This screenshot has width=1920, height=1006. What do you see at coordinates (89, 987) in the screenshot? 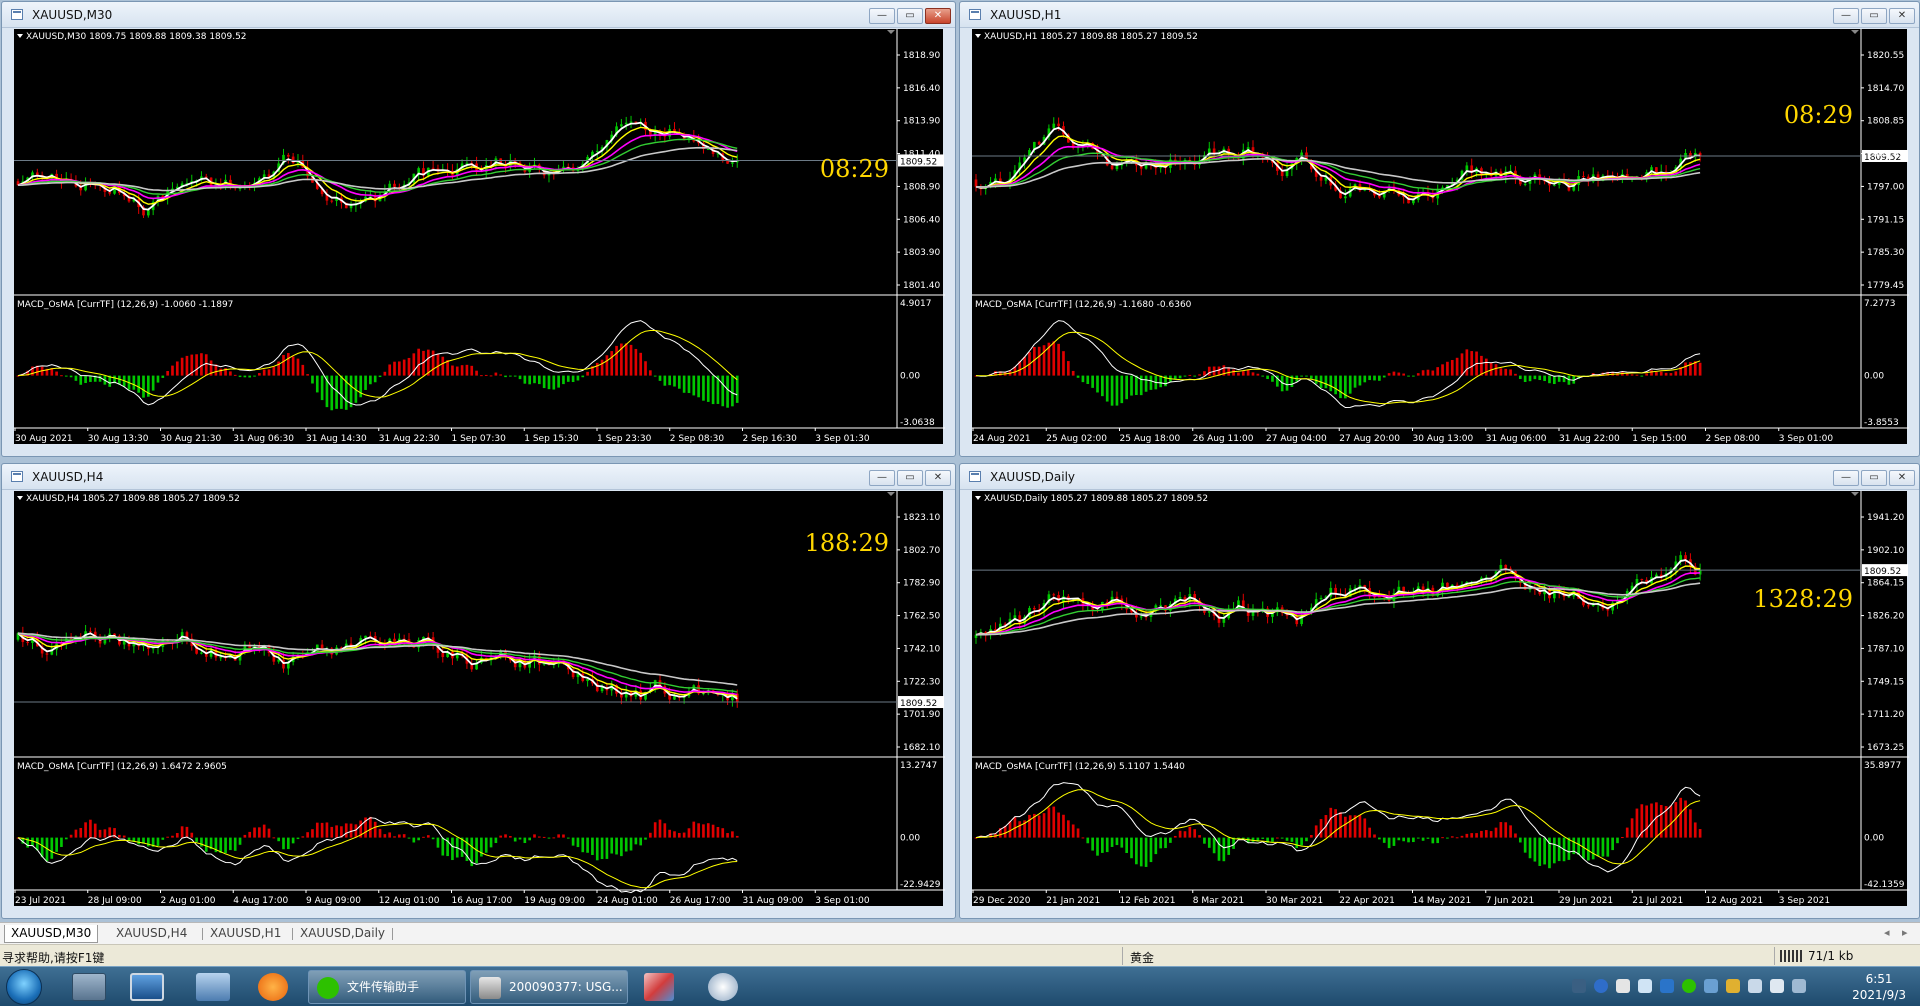
I see `explorer-icon` at bounding box center [89, 987].